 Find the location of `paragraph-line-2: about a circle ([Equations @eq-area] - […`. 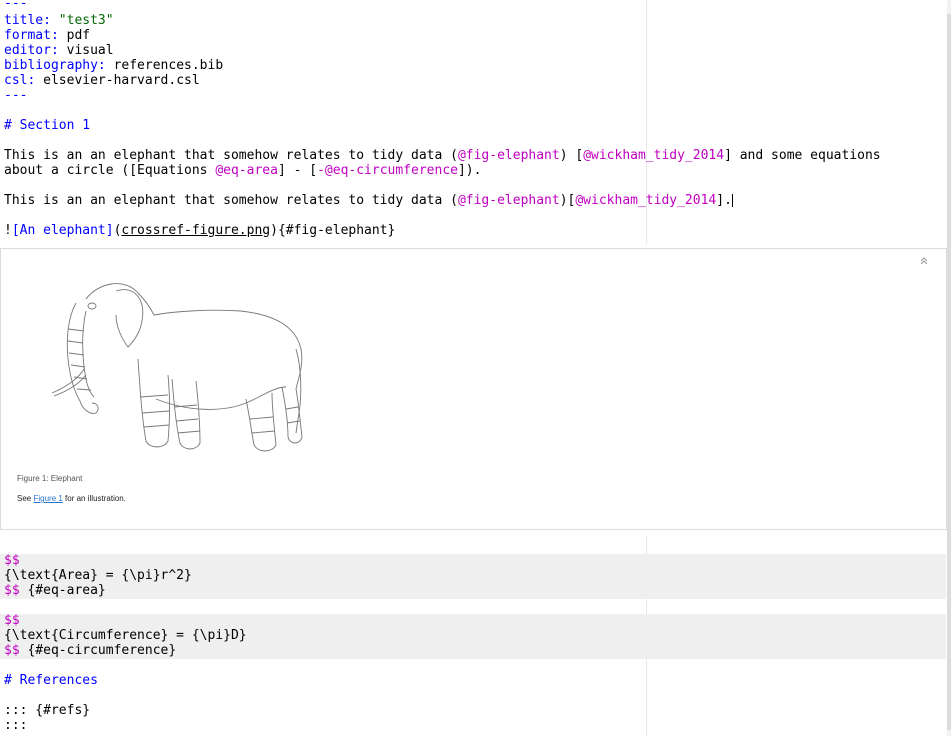

paragraph-line-2: about a circle ([Equations @eq-area] - [… is located at coordinates (242, 170).